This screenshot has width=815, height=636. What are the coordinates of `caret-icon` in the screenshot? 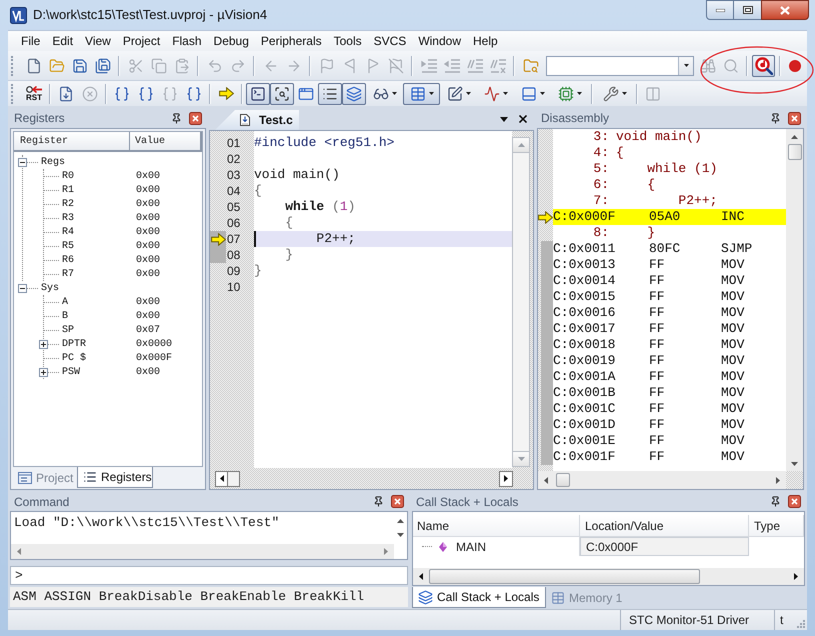 It's located at (504, 119).